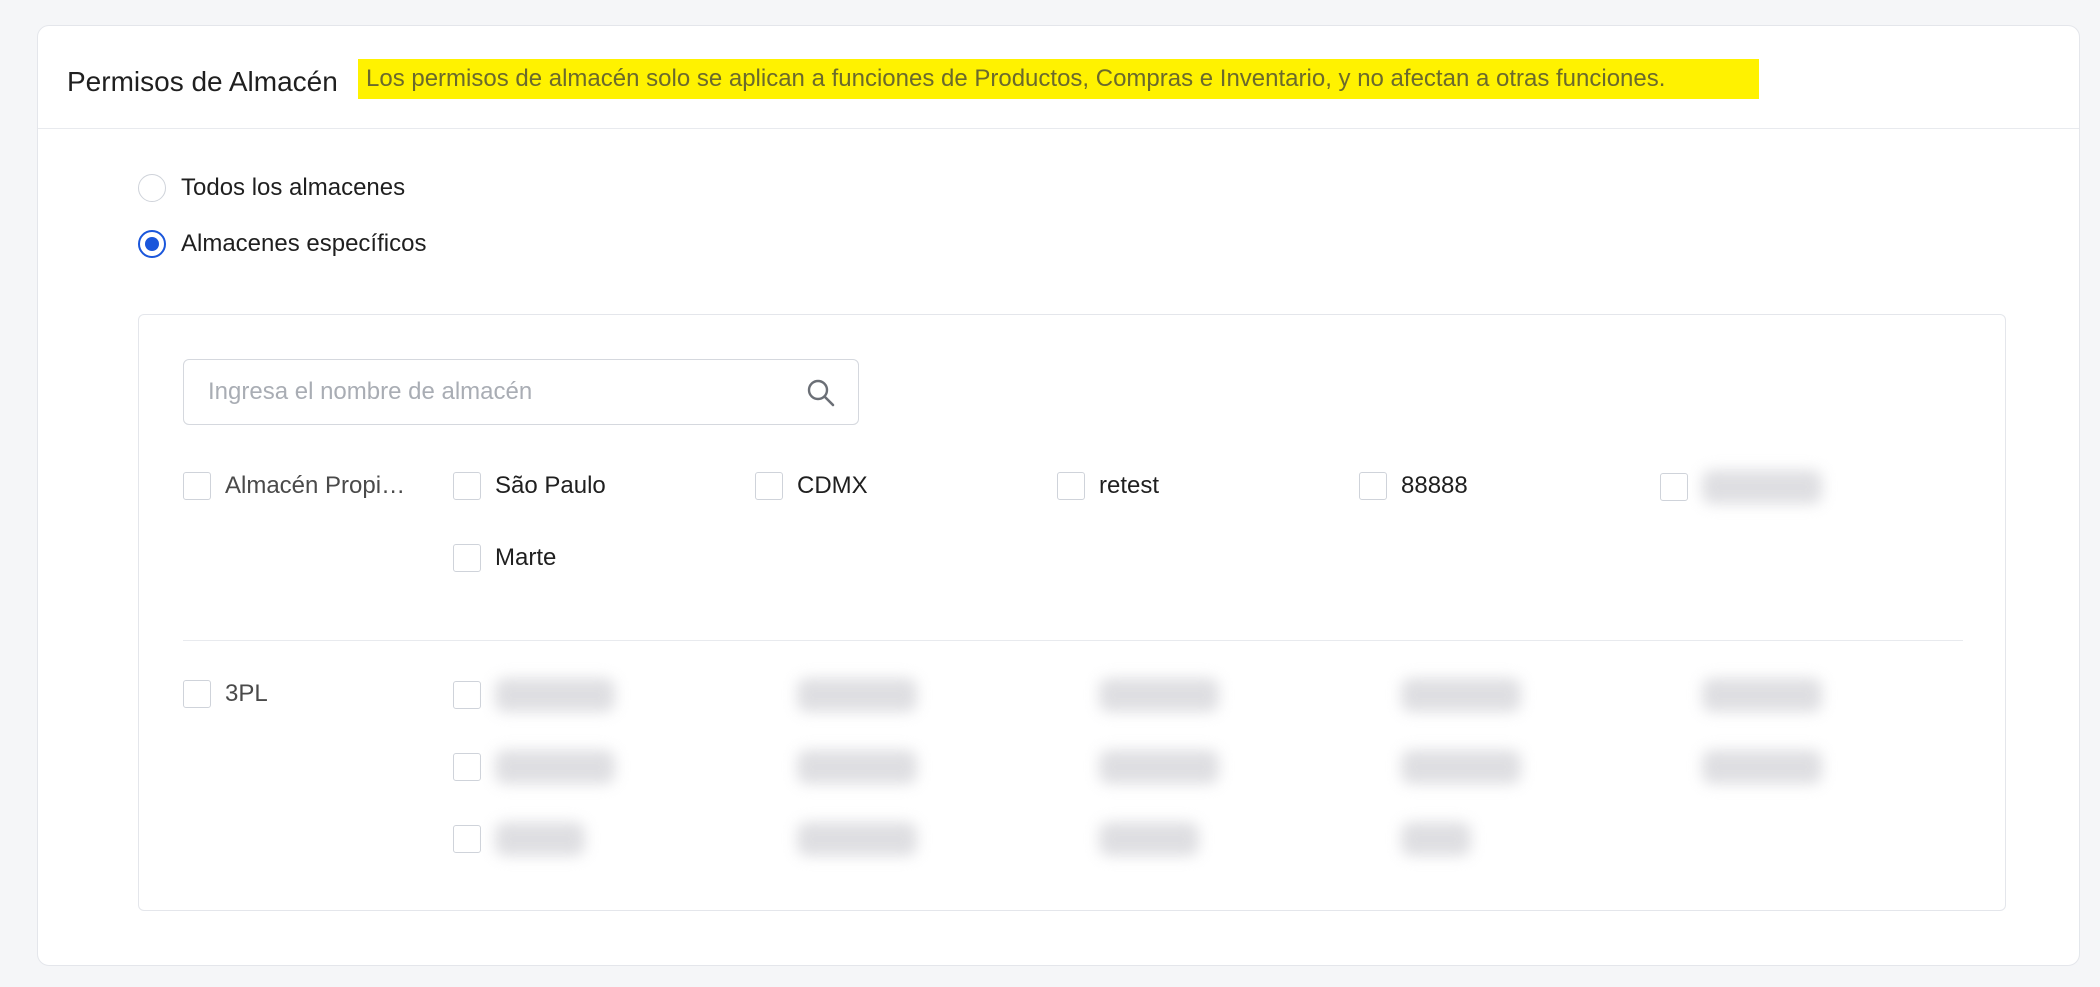  I want to click on warehouse-checkbox: retest, so click(1108, 486).